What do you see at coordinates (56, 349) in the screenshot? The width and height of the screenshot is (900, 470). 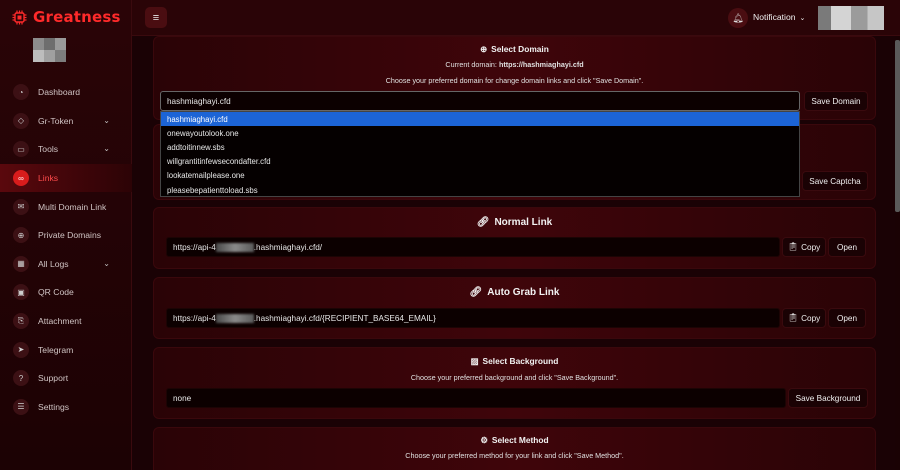 I see `sidebar-item-label: Telegram` at bounding box center [56, 349].